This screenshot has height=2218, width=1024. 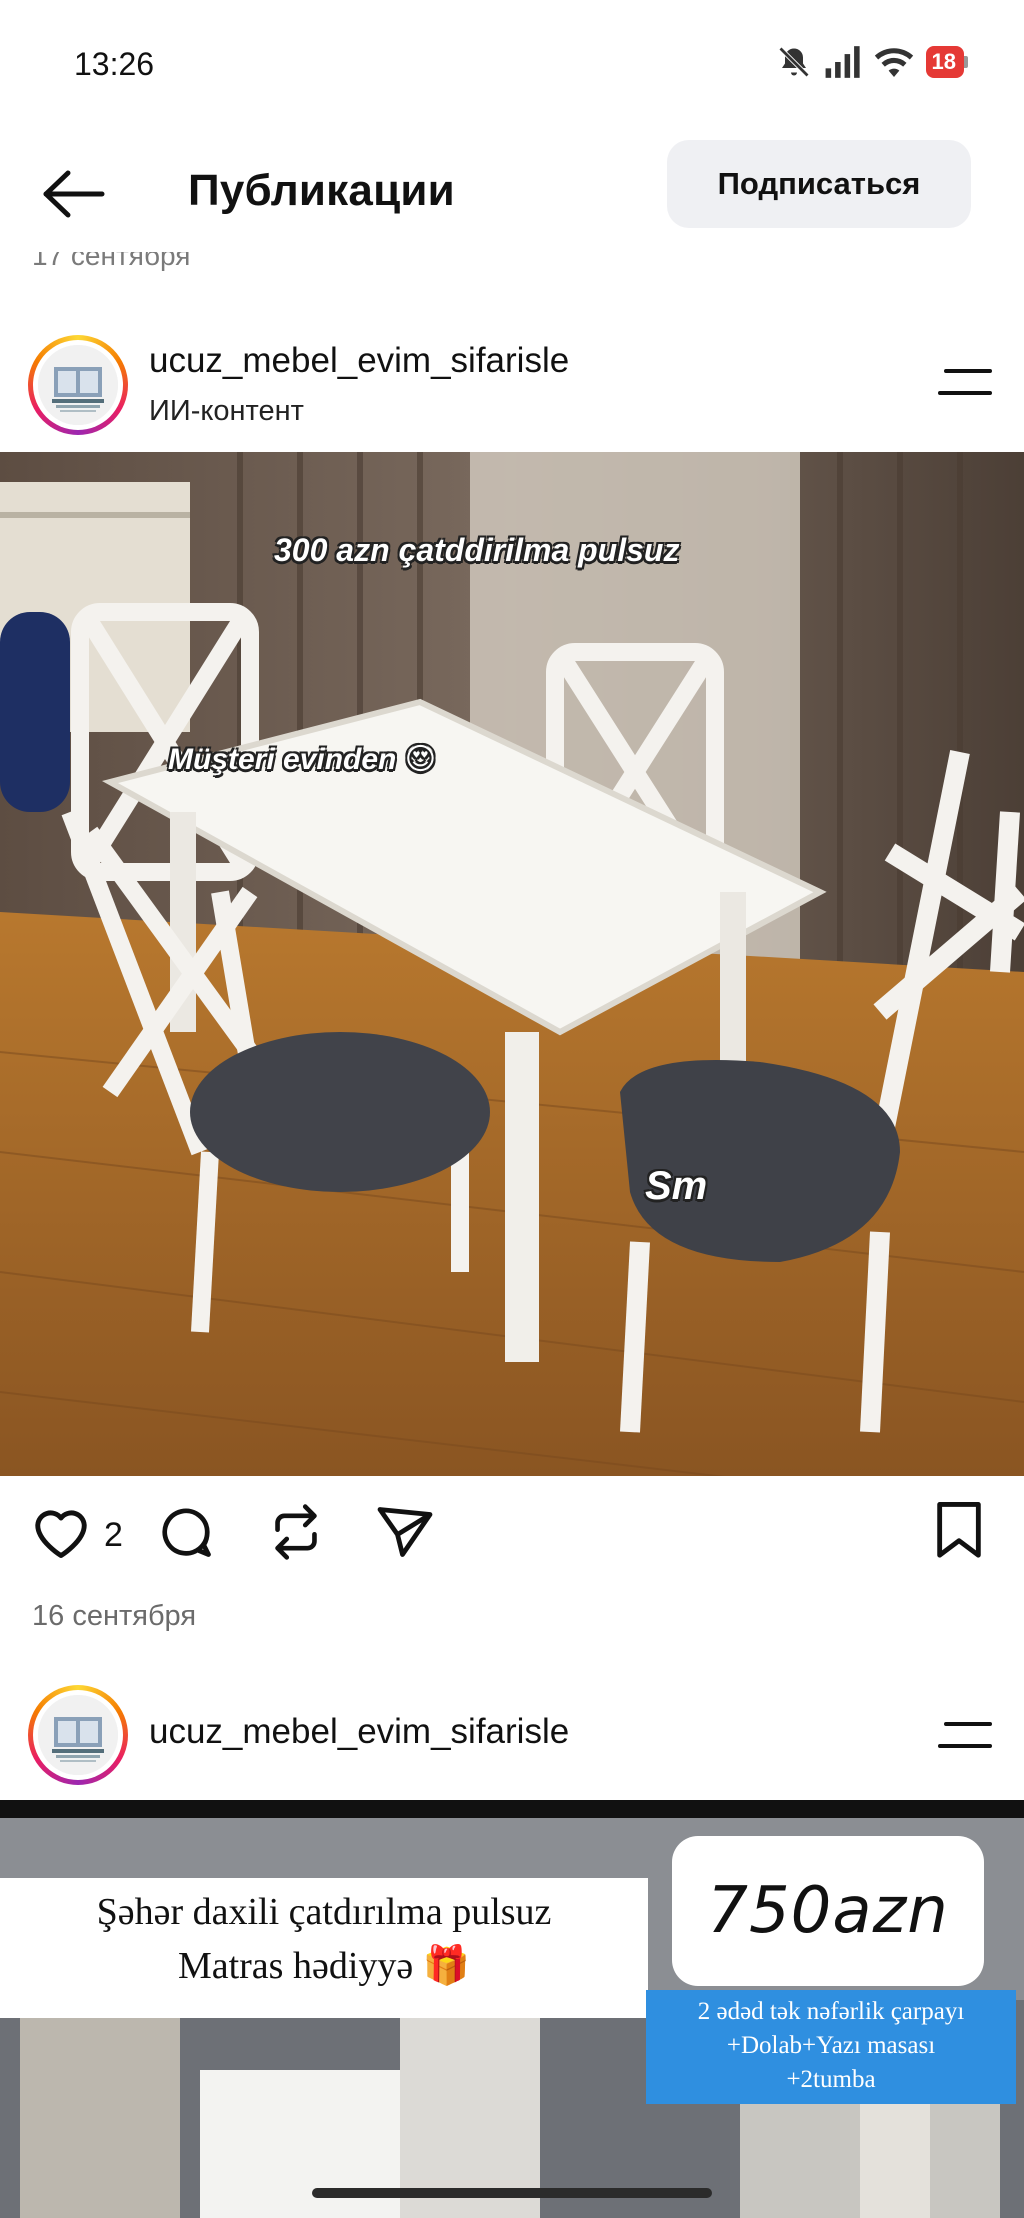 I want to click on battery-level: 18, so click(x=944, y=62).